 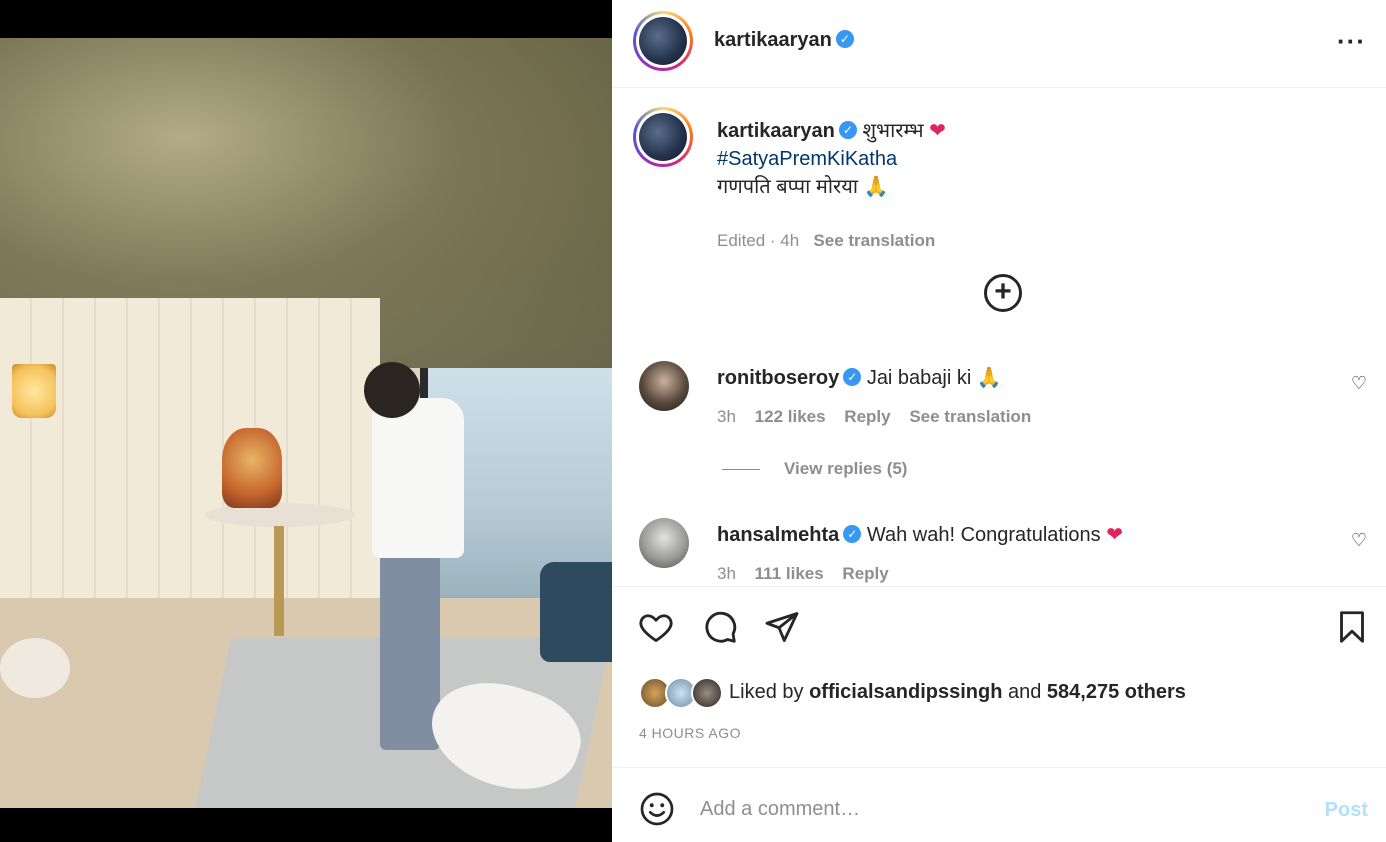 I want to click on caption-hashtag: #SatyaPremKiKatha, so click(x=807, y=159).